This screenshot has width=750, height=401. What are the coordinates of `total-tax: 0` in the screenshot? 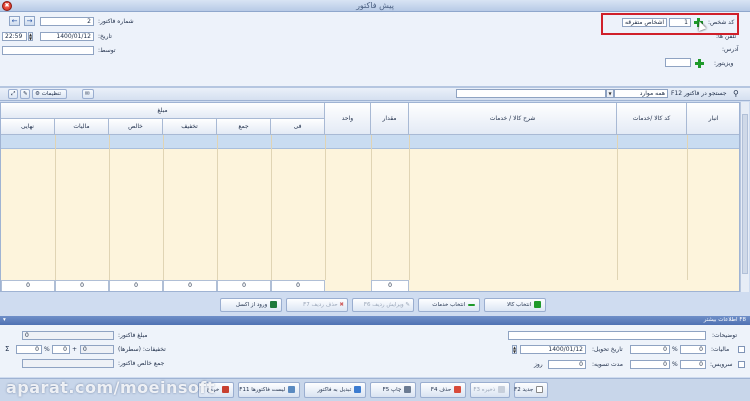 It's located at (82, 285).